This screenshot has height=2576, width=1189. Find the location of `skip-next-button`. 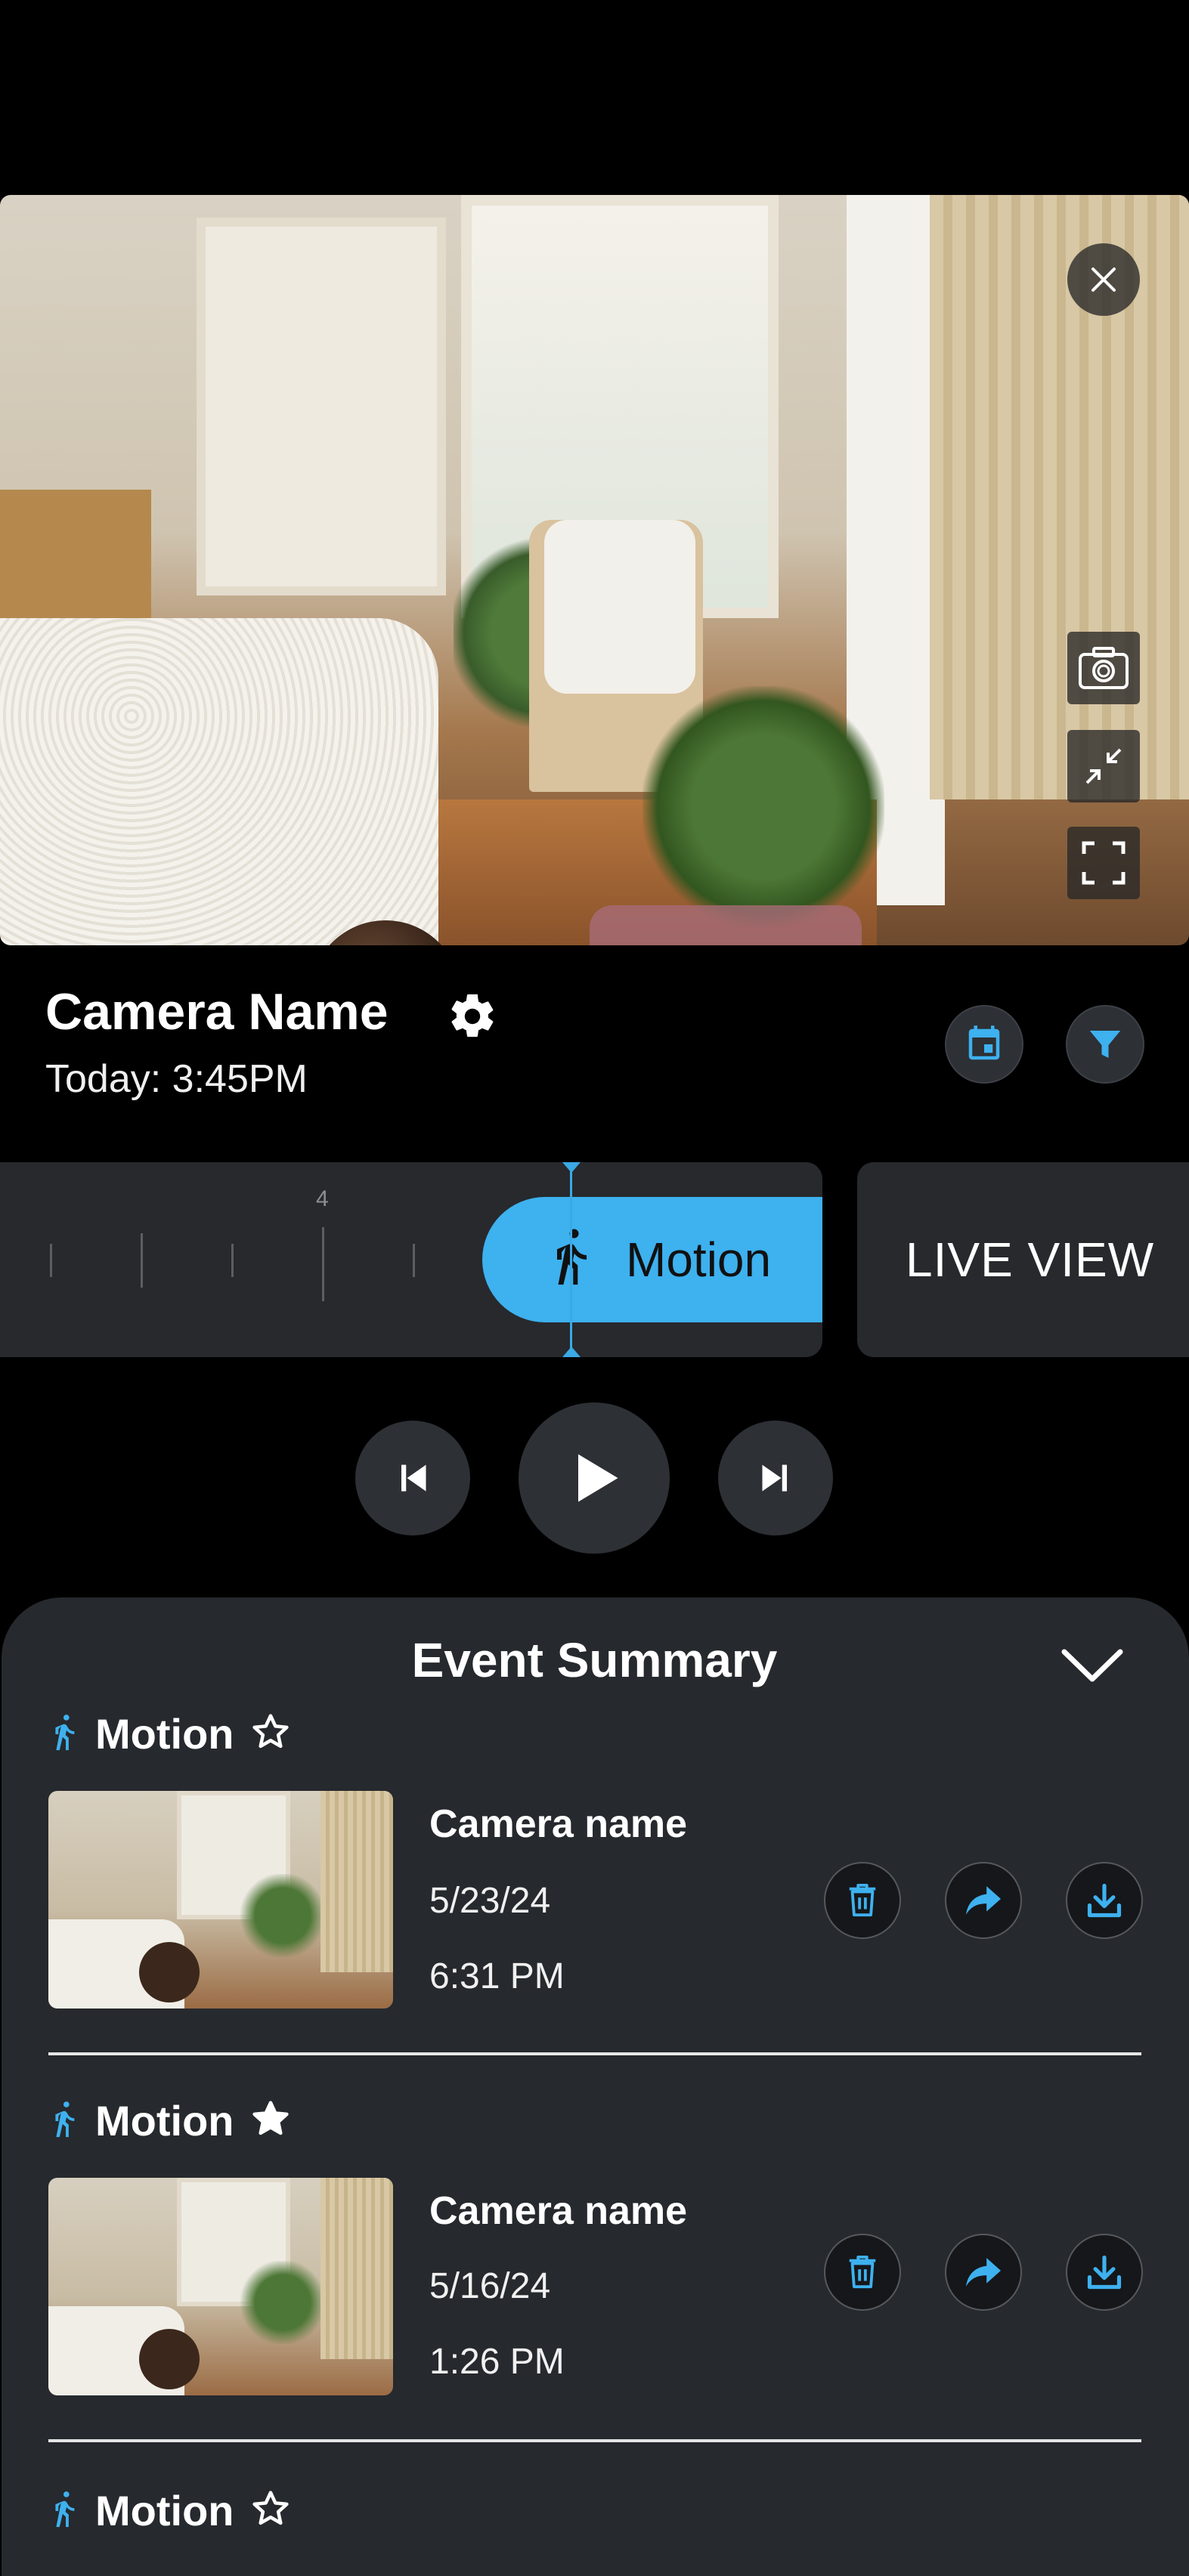

skip-next-button is located at coordinates (775, 1478).